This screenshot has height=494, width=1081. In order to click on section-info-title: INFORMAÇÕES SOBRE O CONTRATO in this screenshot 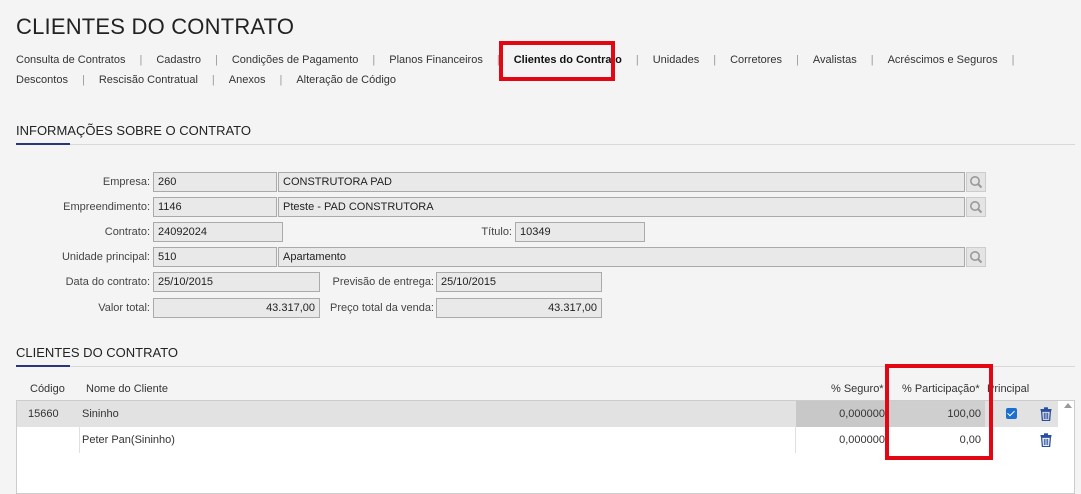, I will do `click(133, 130)`.